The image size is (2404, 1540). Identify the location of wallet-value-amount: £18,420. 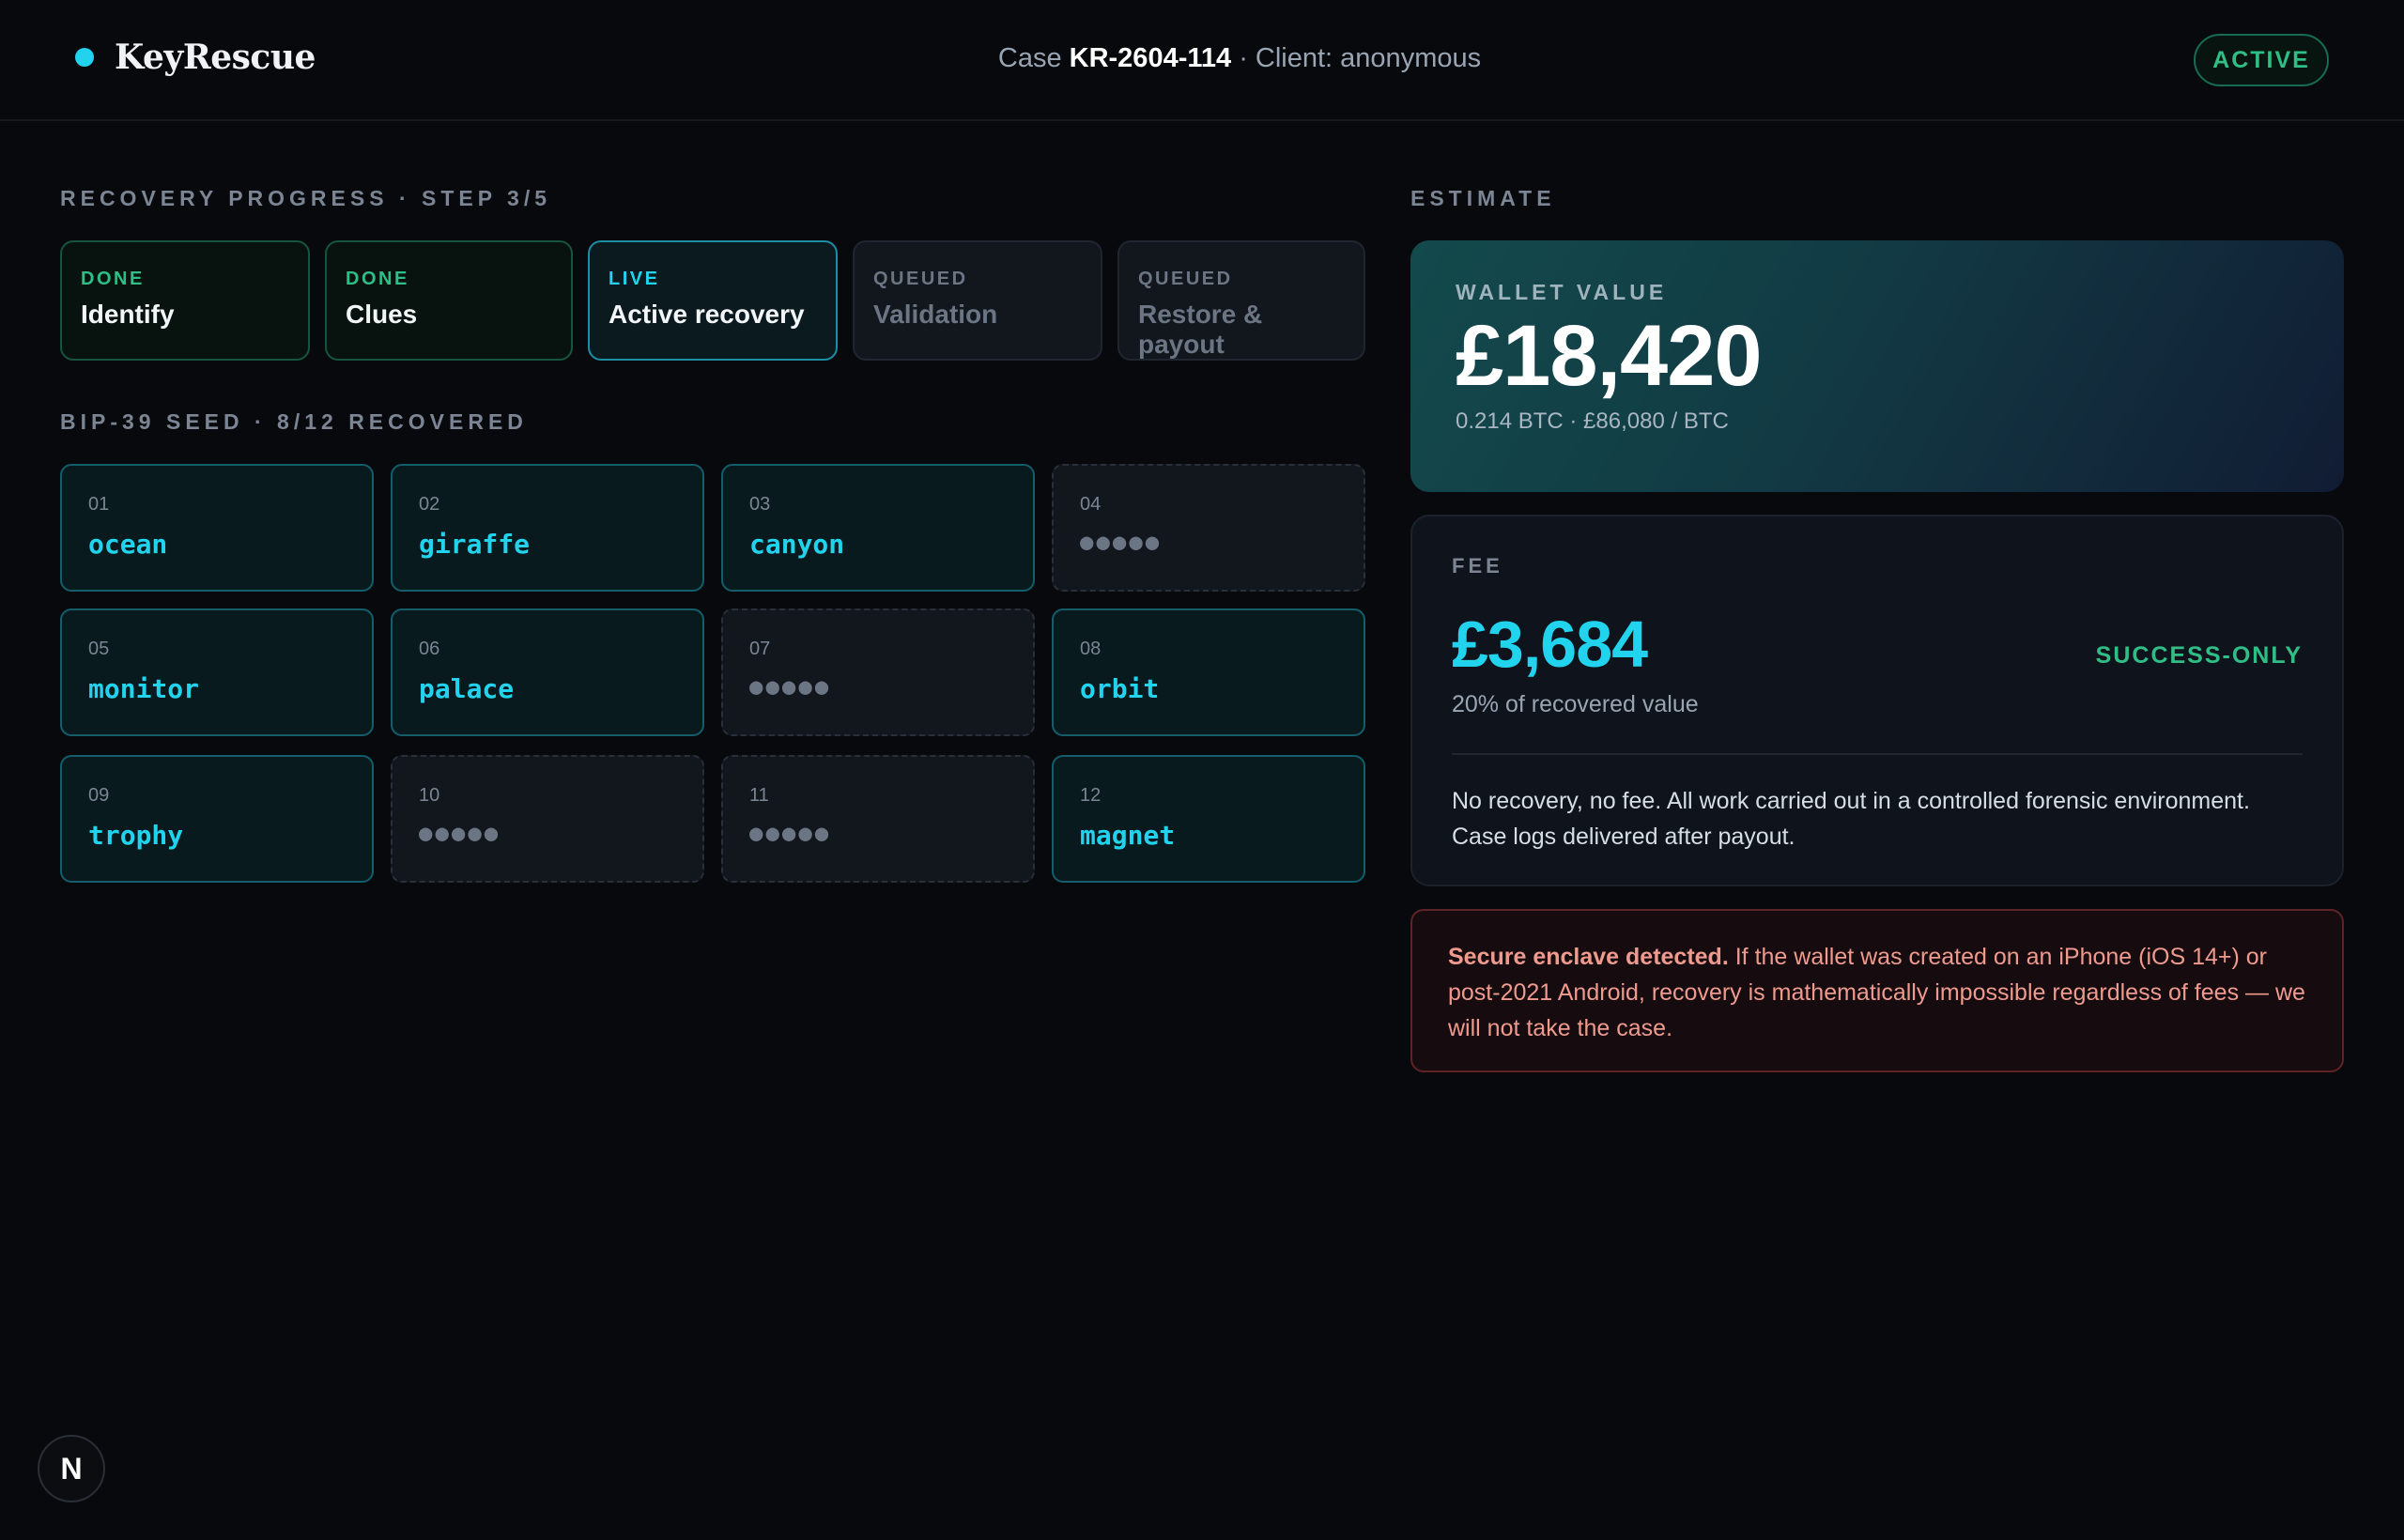
(1609, 356).